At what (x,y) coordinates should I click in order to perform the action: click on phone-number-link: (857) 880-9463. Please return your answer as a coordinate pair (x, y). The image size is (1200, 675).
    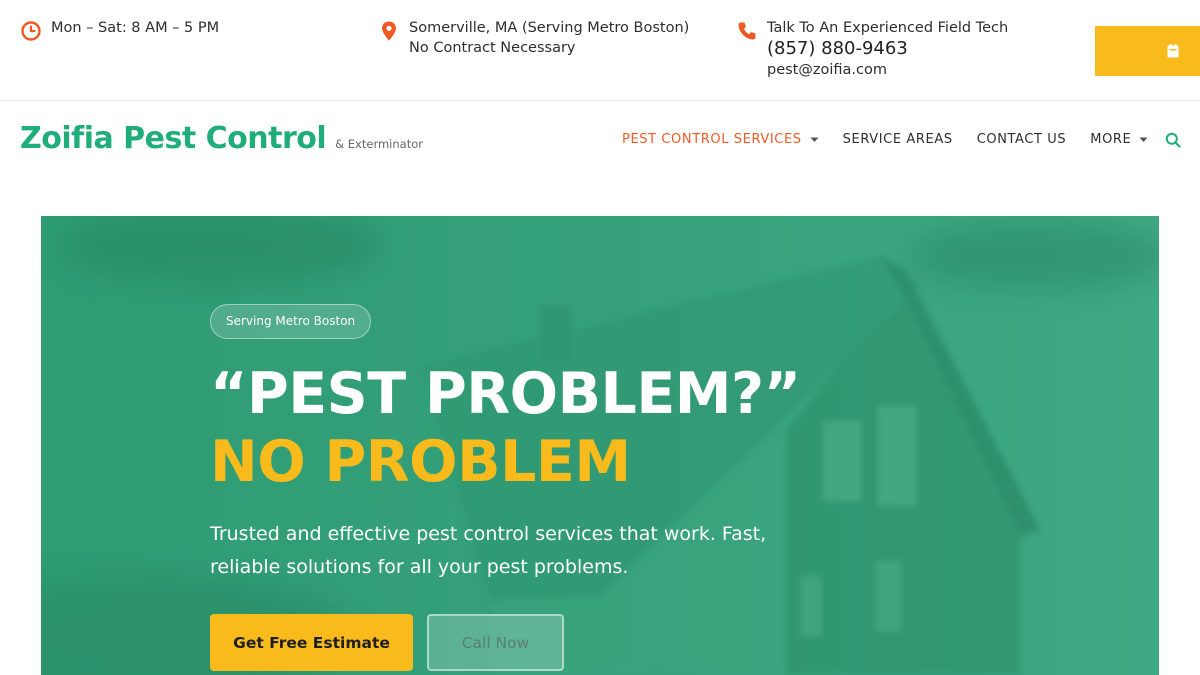
    Looking at the image, I should click on (887, 49).